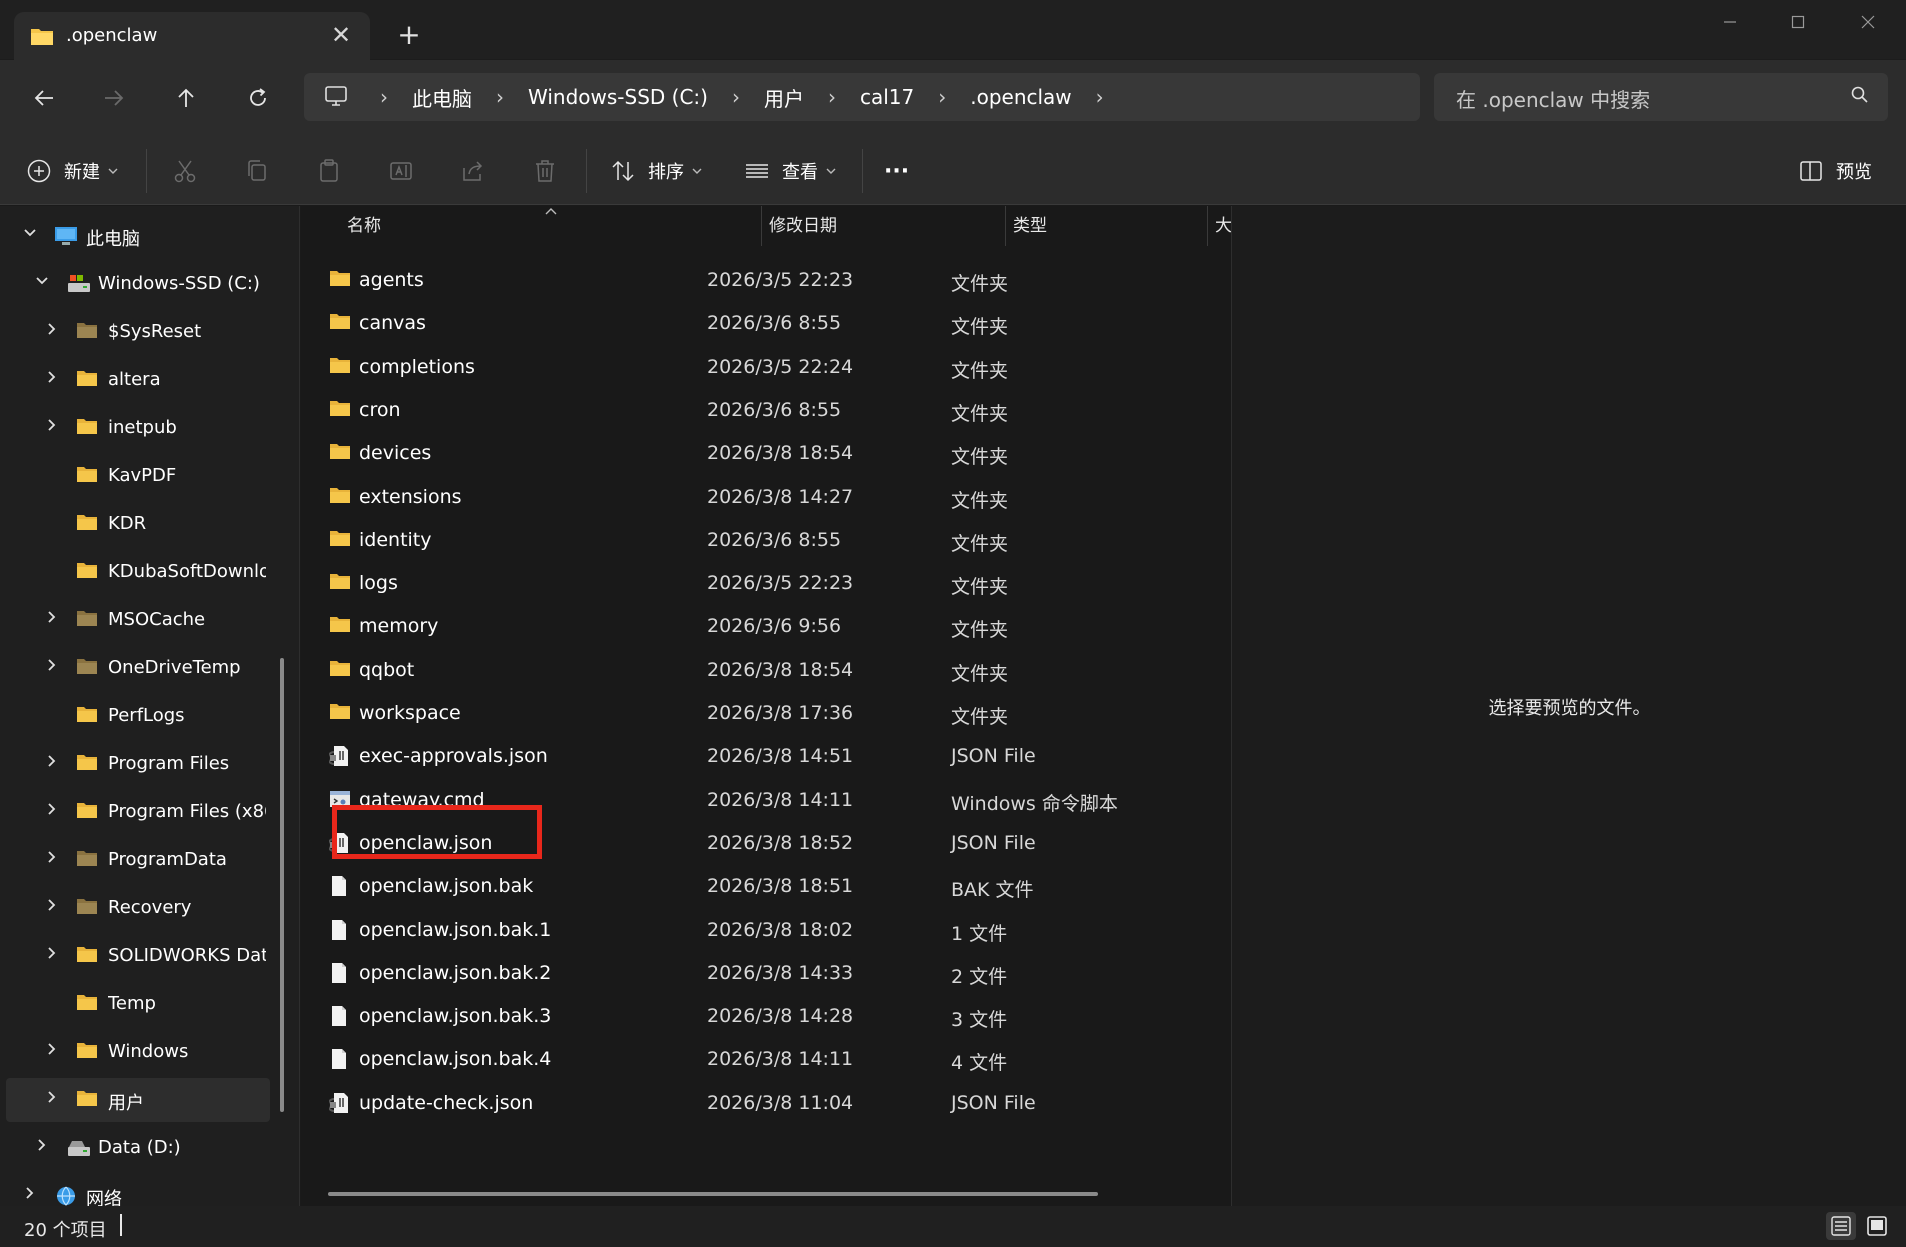  I want to click on back-button, so click(44, 98).